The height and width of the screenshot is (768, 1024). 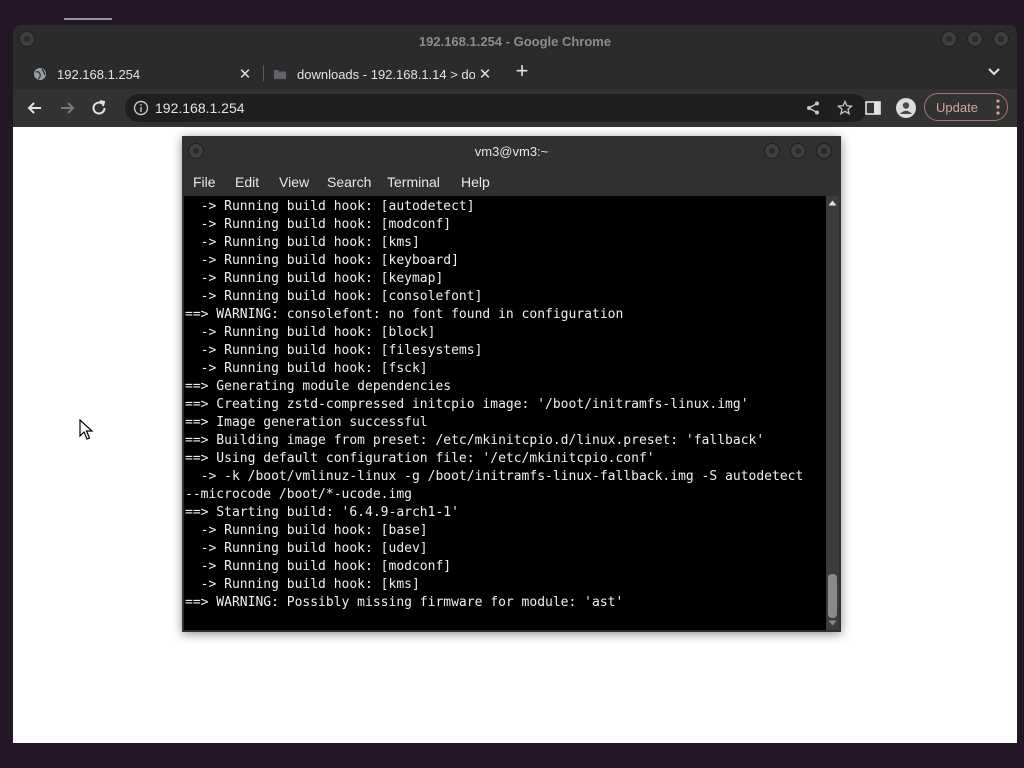 I want to click on browser-toolbar: 192.168.1.254 Update, so click(x=515, y=108).